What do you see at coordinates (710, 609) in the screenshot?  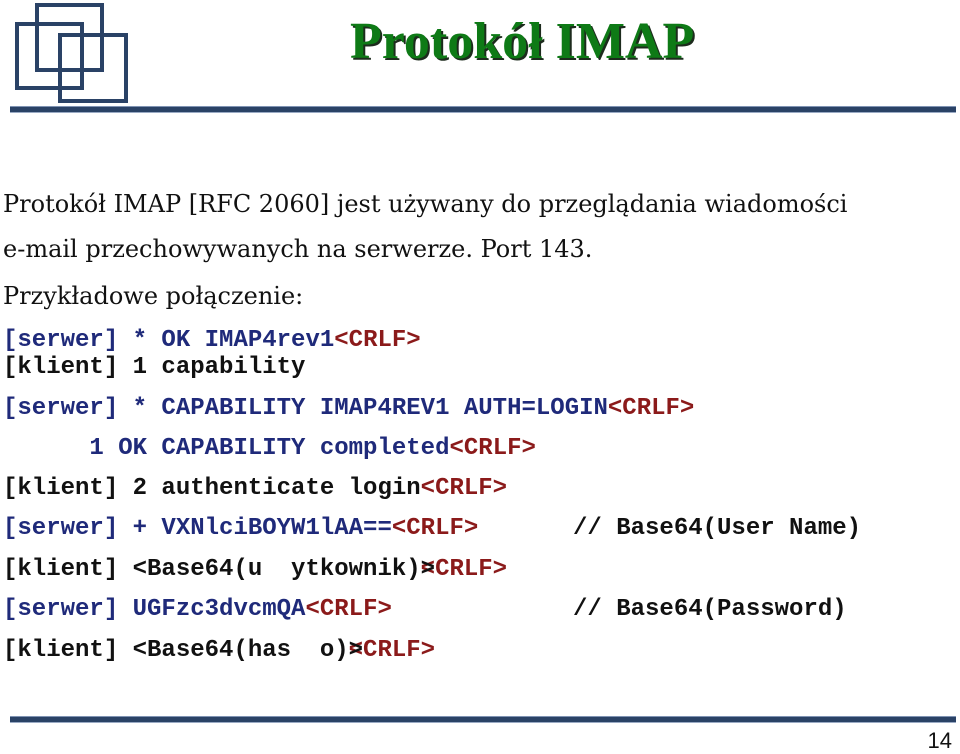 I see `code-comment: // Base64(Password)` at bounding box center [710, 609].